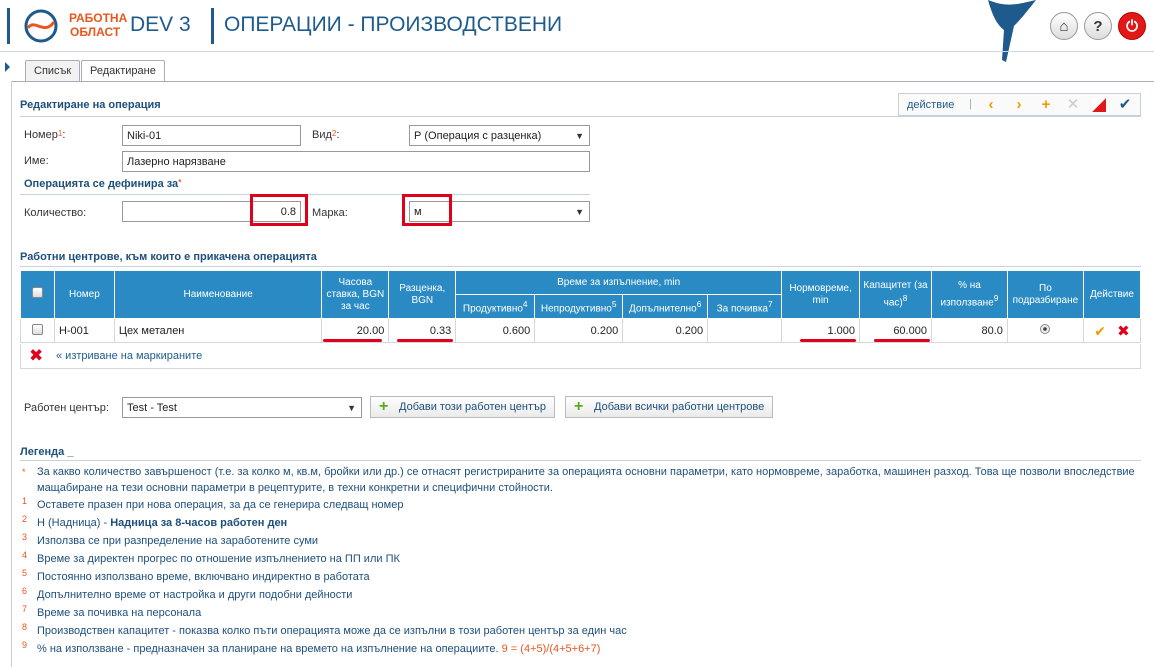  What do you see at coordinates (991, 105) in the screenshot?
I see `prev-icon: ‹` at bounding box center [991, 105].